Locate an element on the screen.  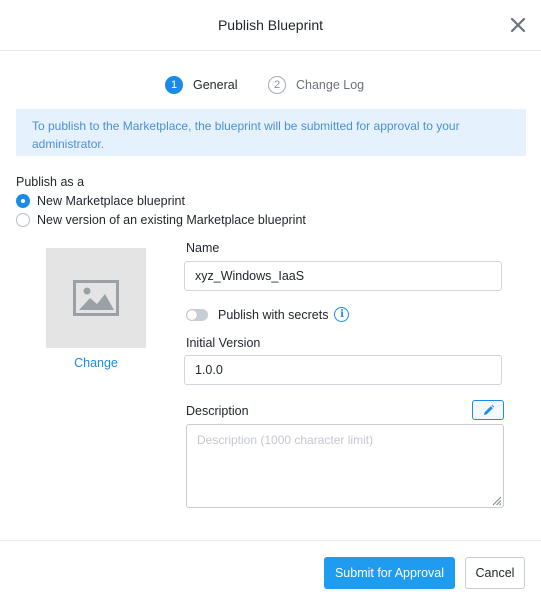
name-input is located at coordinates (343, 276).